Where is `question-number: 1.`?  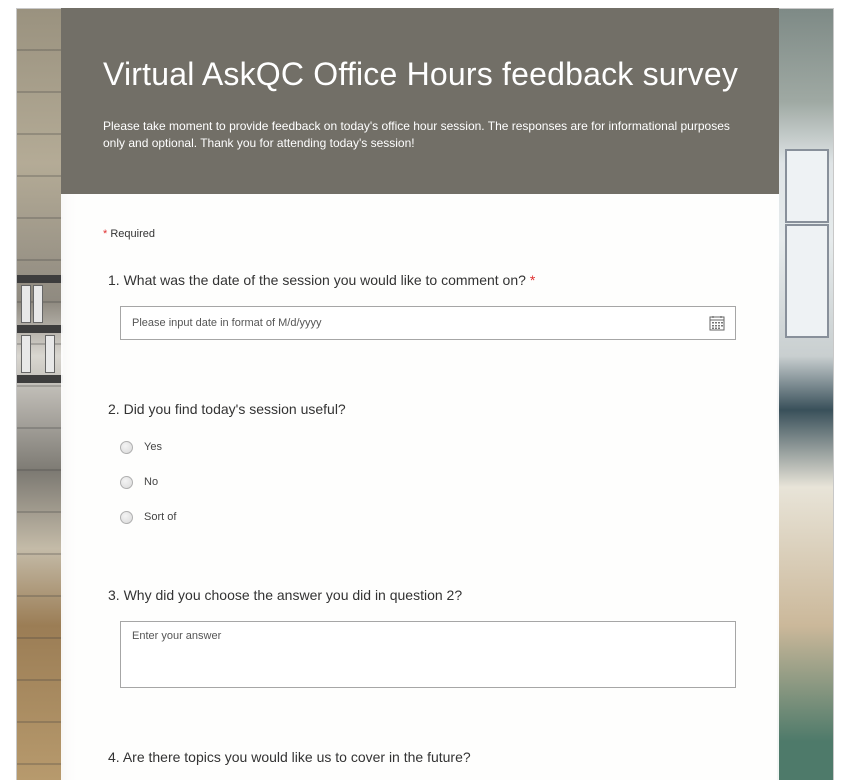 question-number: 1. is located at coordinates (114, 280).